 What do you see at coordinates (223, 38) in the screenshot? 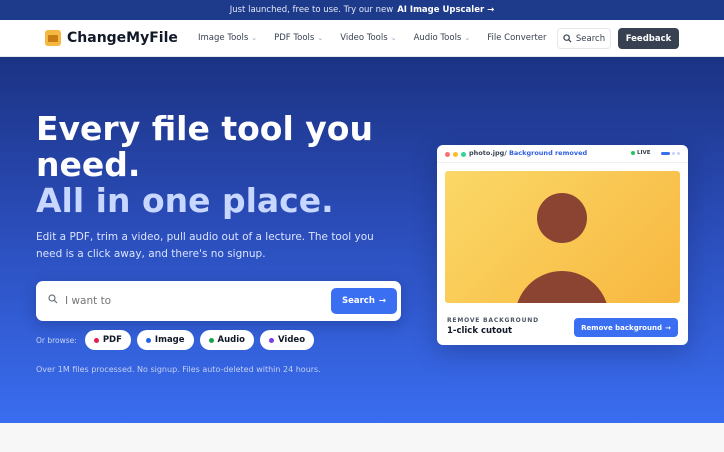
I see `menu-item-label: Image Tools` at bounding box center [223, 38].